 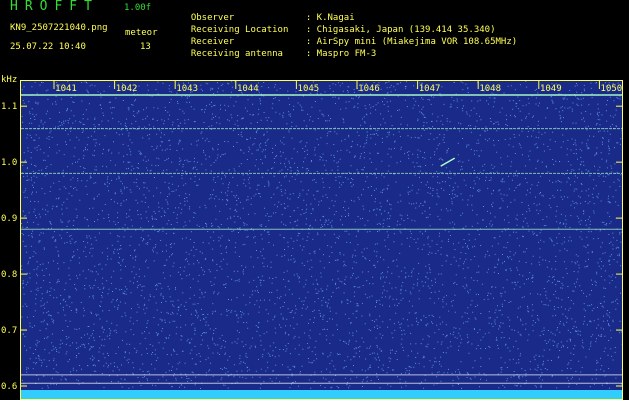 I want to click on app-logo: HROFFT, so click(x=54, y=7).